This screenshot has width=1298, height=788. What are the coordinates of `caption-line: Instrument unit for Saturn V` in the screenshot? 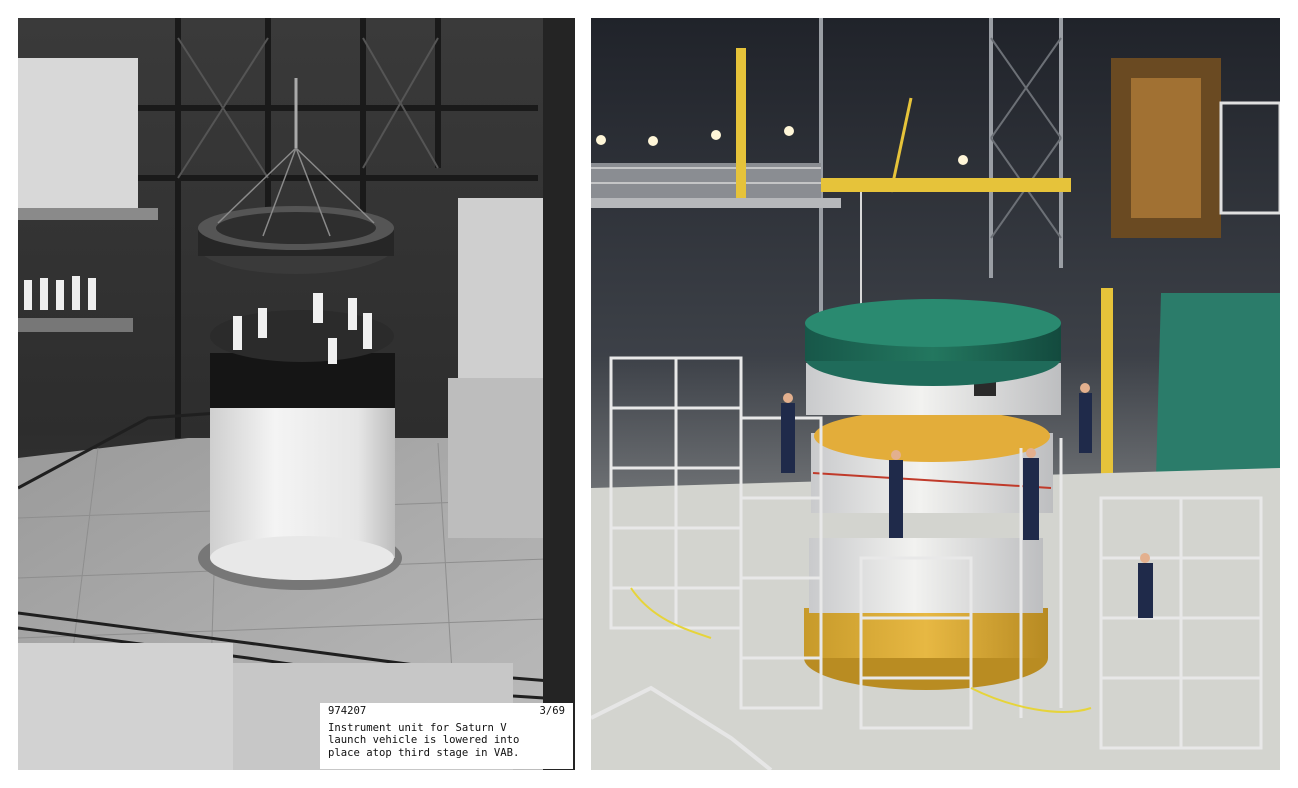 It's located at (417, 727).